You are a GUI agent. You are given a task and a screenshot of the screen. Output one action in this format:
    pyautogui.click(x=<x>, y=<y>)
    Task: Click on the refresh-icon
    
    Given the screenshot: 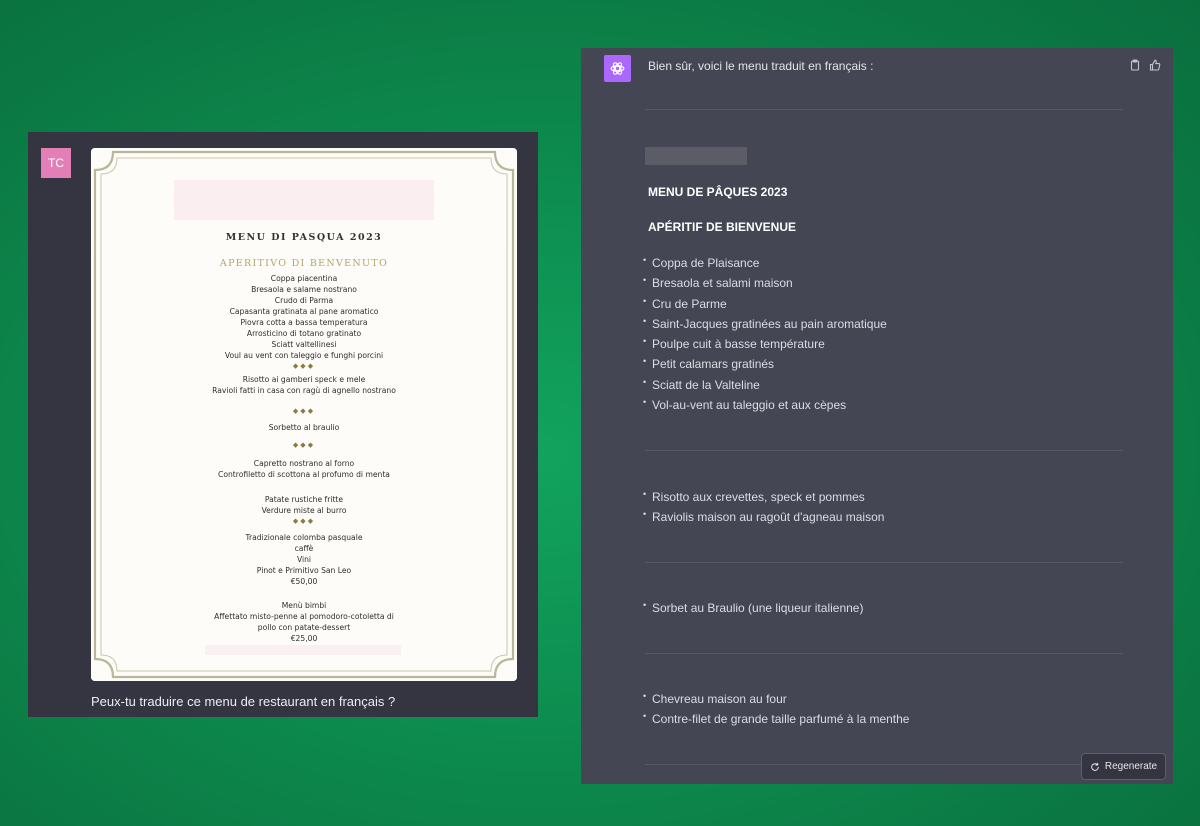 What is the action you would take?
    pyautogui.click(x=1095, y=766)
    